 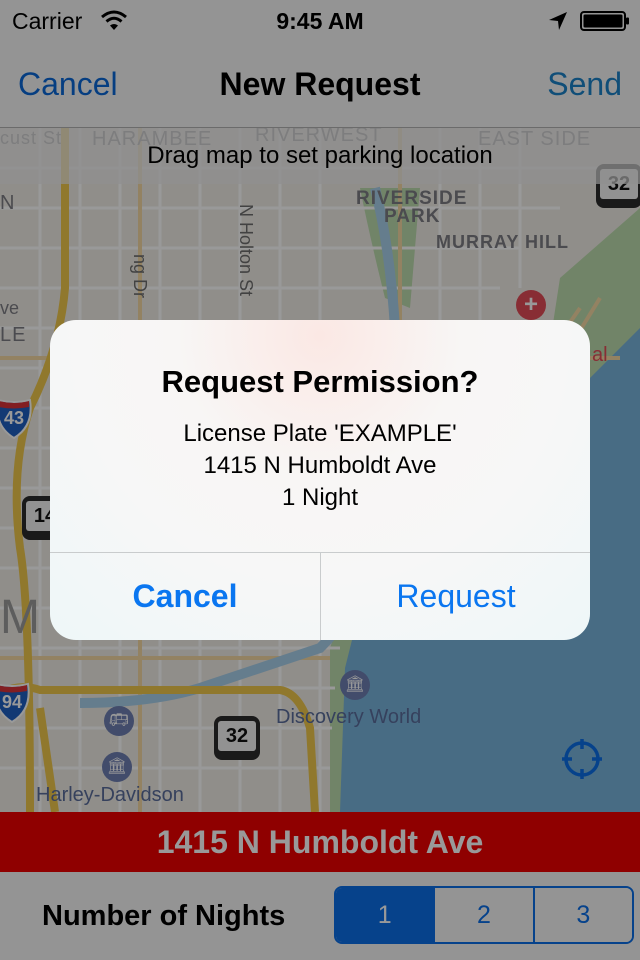 I want to click on alert-request-button: Request, so click(x=455, y=596).